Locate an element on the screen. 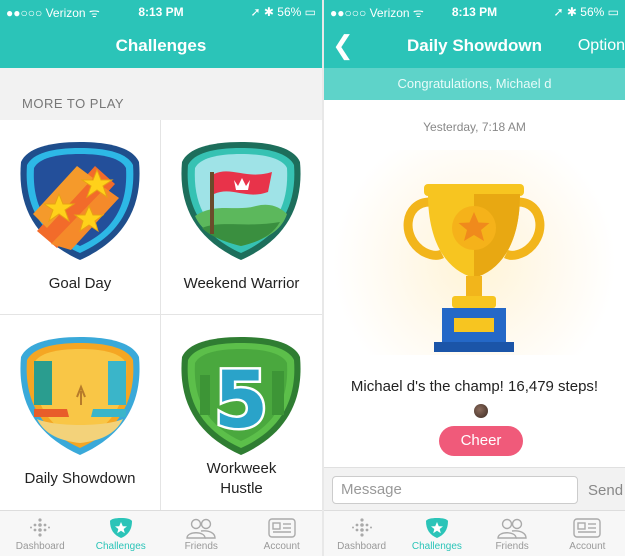 Image resolution: width=625 pixels, height=556 pixels. page-title: Challenges is located at coordinates (161, 45).